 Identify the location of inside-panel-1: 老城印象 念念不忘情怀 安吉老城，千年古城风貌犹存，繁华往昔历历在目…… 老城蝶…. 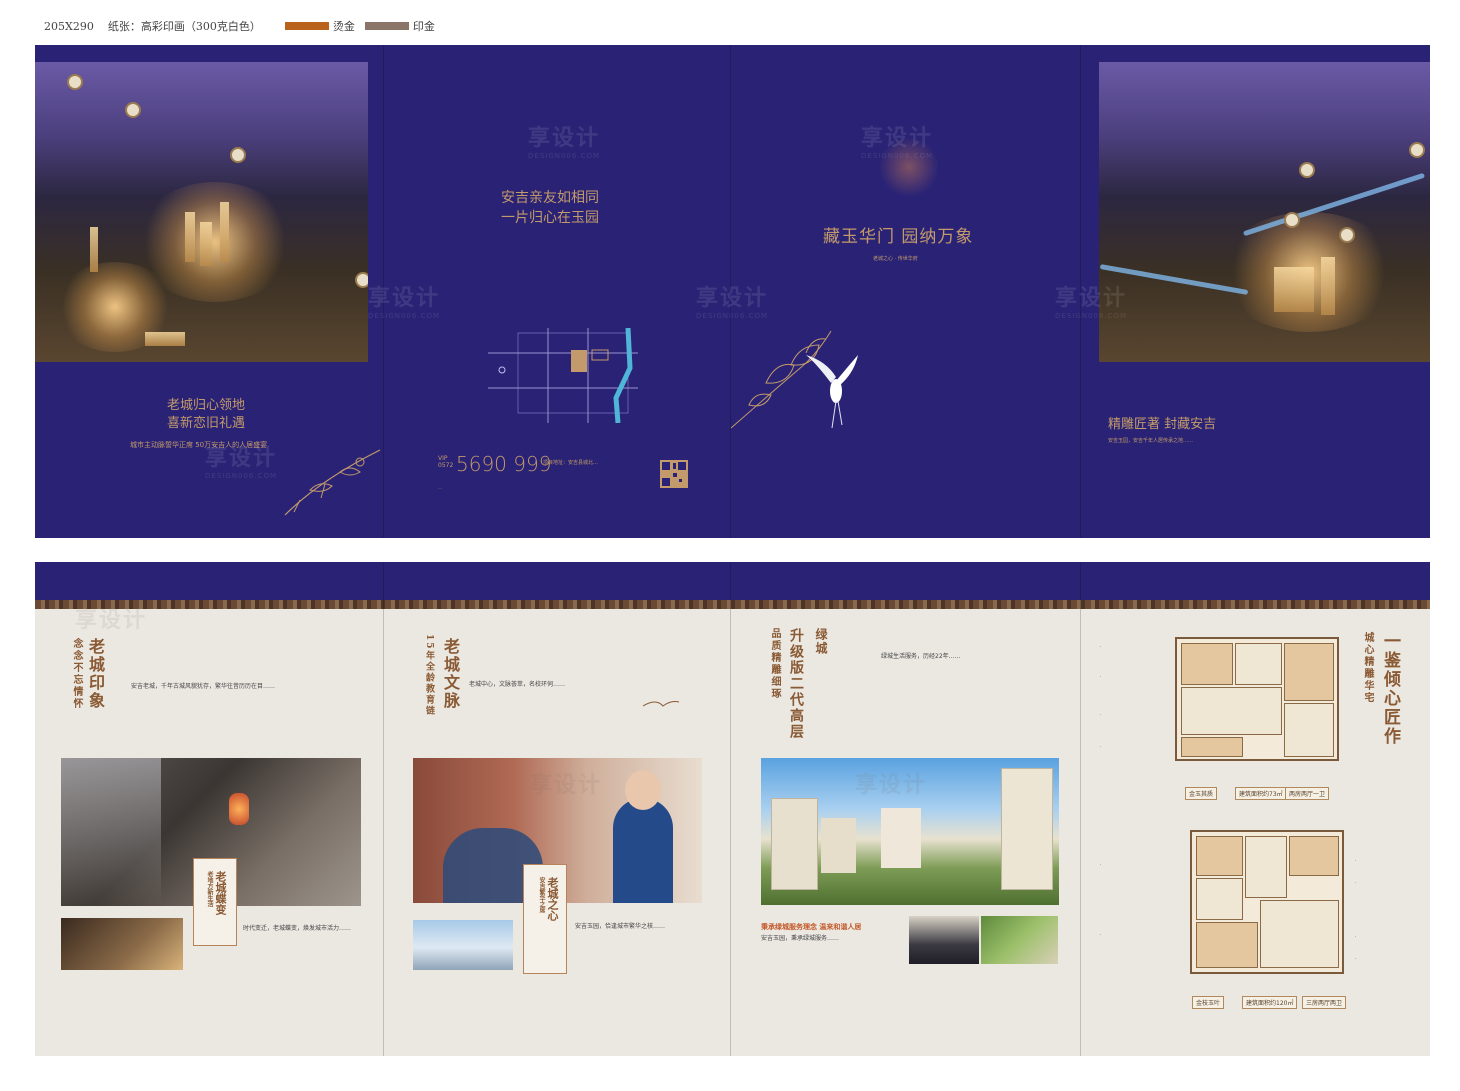
(208, 809).